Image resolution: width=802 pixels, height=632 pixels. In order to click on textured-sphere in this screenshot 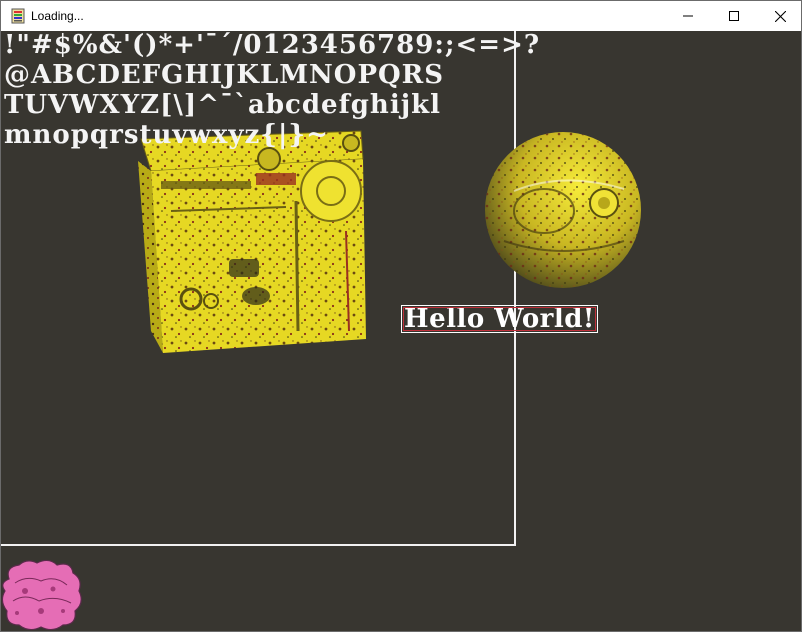, I will do `click(563, 210)`.